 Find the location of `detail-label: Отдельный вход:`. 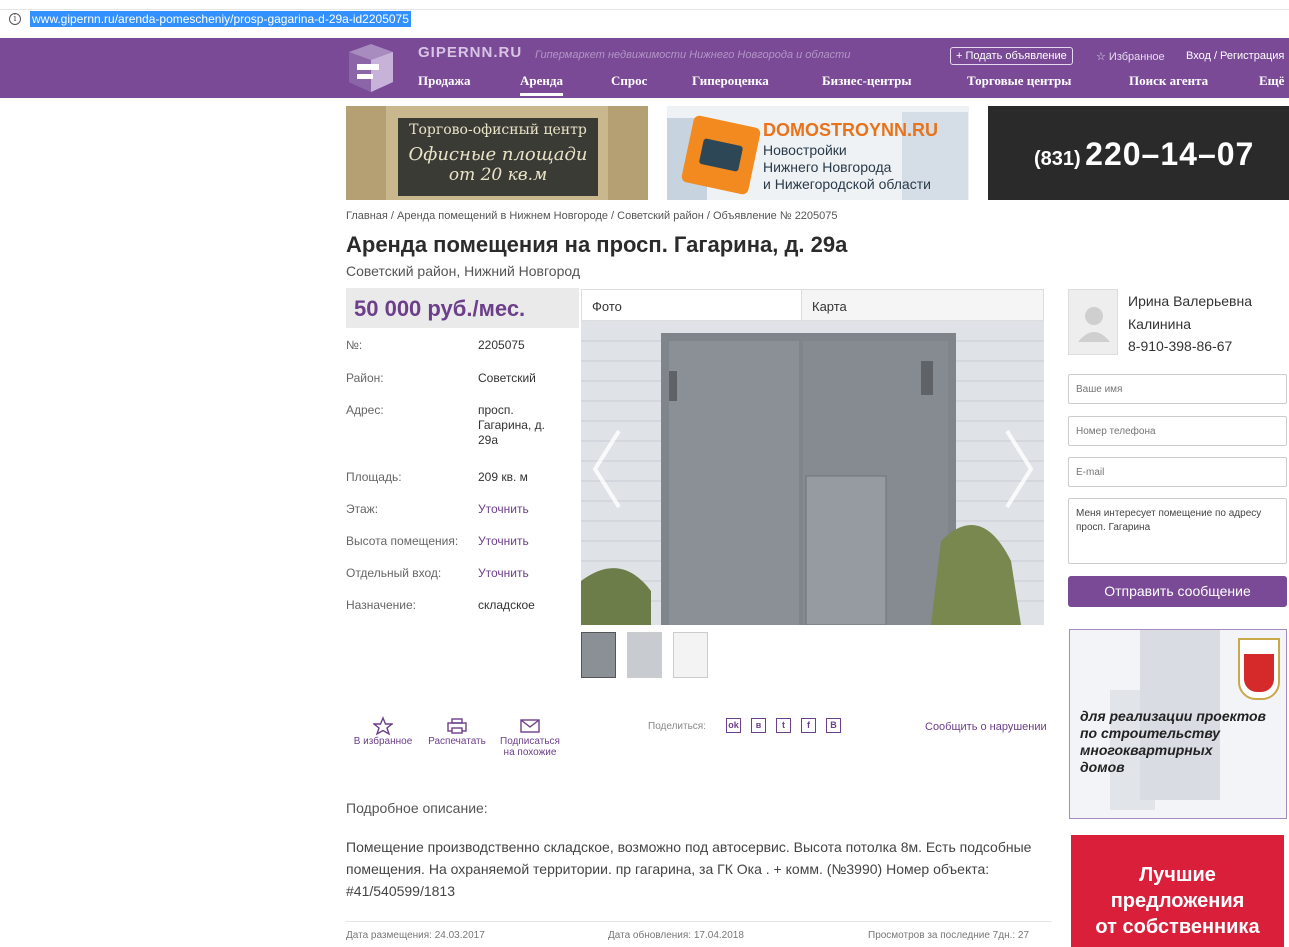

detail-label: Отдельный вход: is located at coordinates (394, 573).